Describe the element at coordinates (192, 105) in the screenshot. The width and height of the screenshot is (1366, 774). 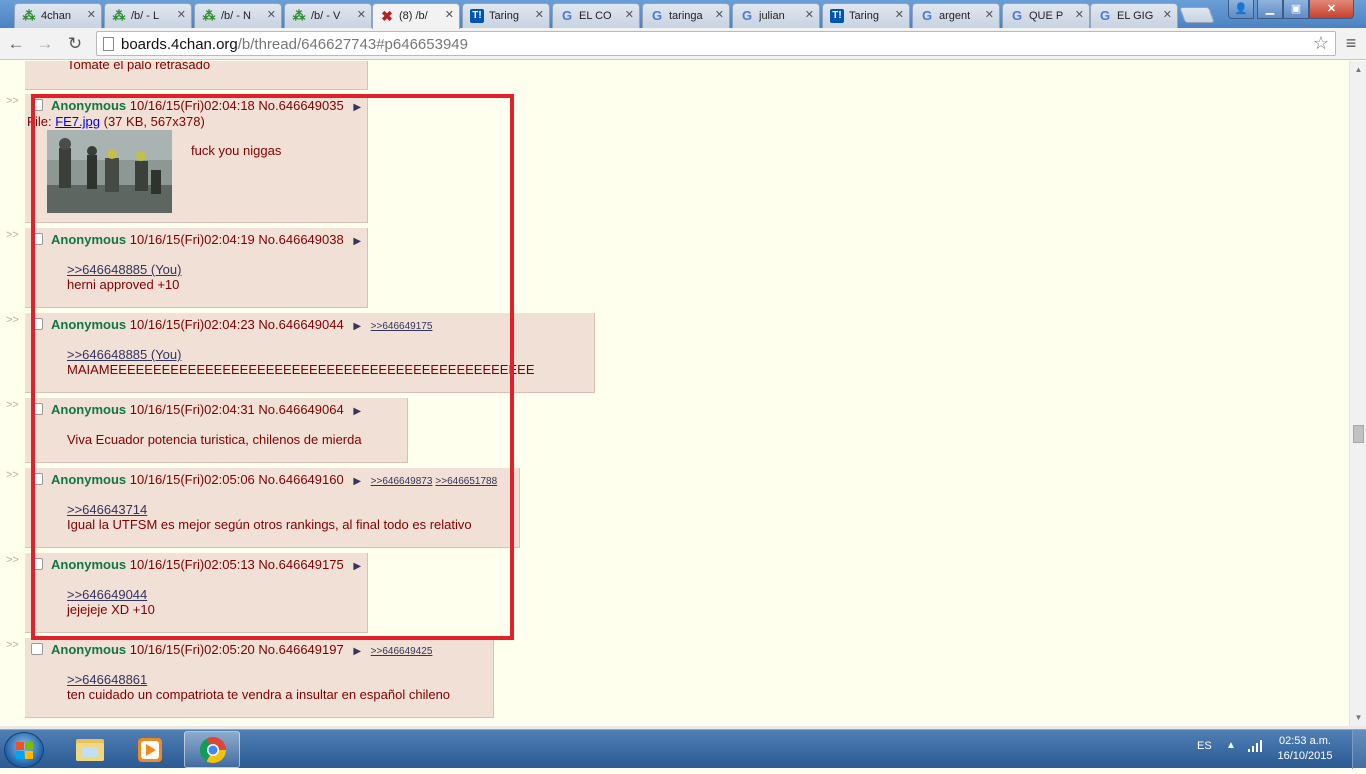
I see `post-datetime: 10/16/15(Fri)02:04:18` at that location.